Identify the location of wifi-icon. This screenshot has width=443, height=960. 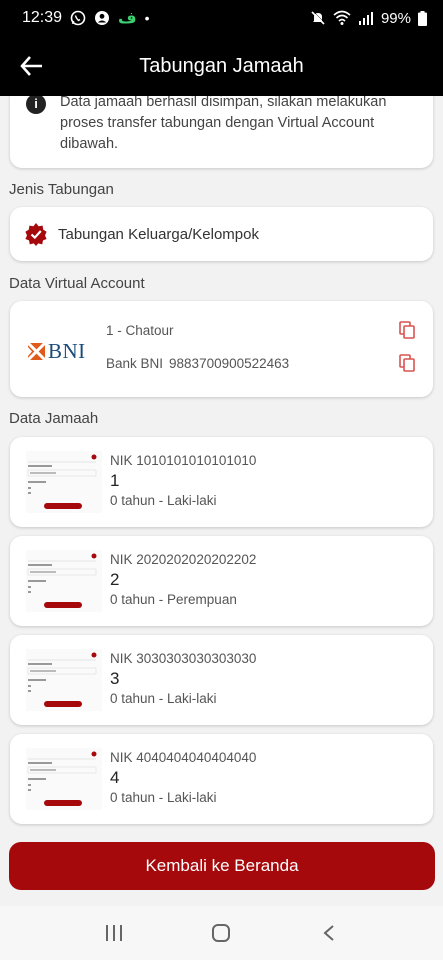
(342, 17).